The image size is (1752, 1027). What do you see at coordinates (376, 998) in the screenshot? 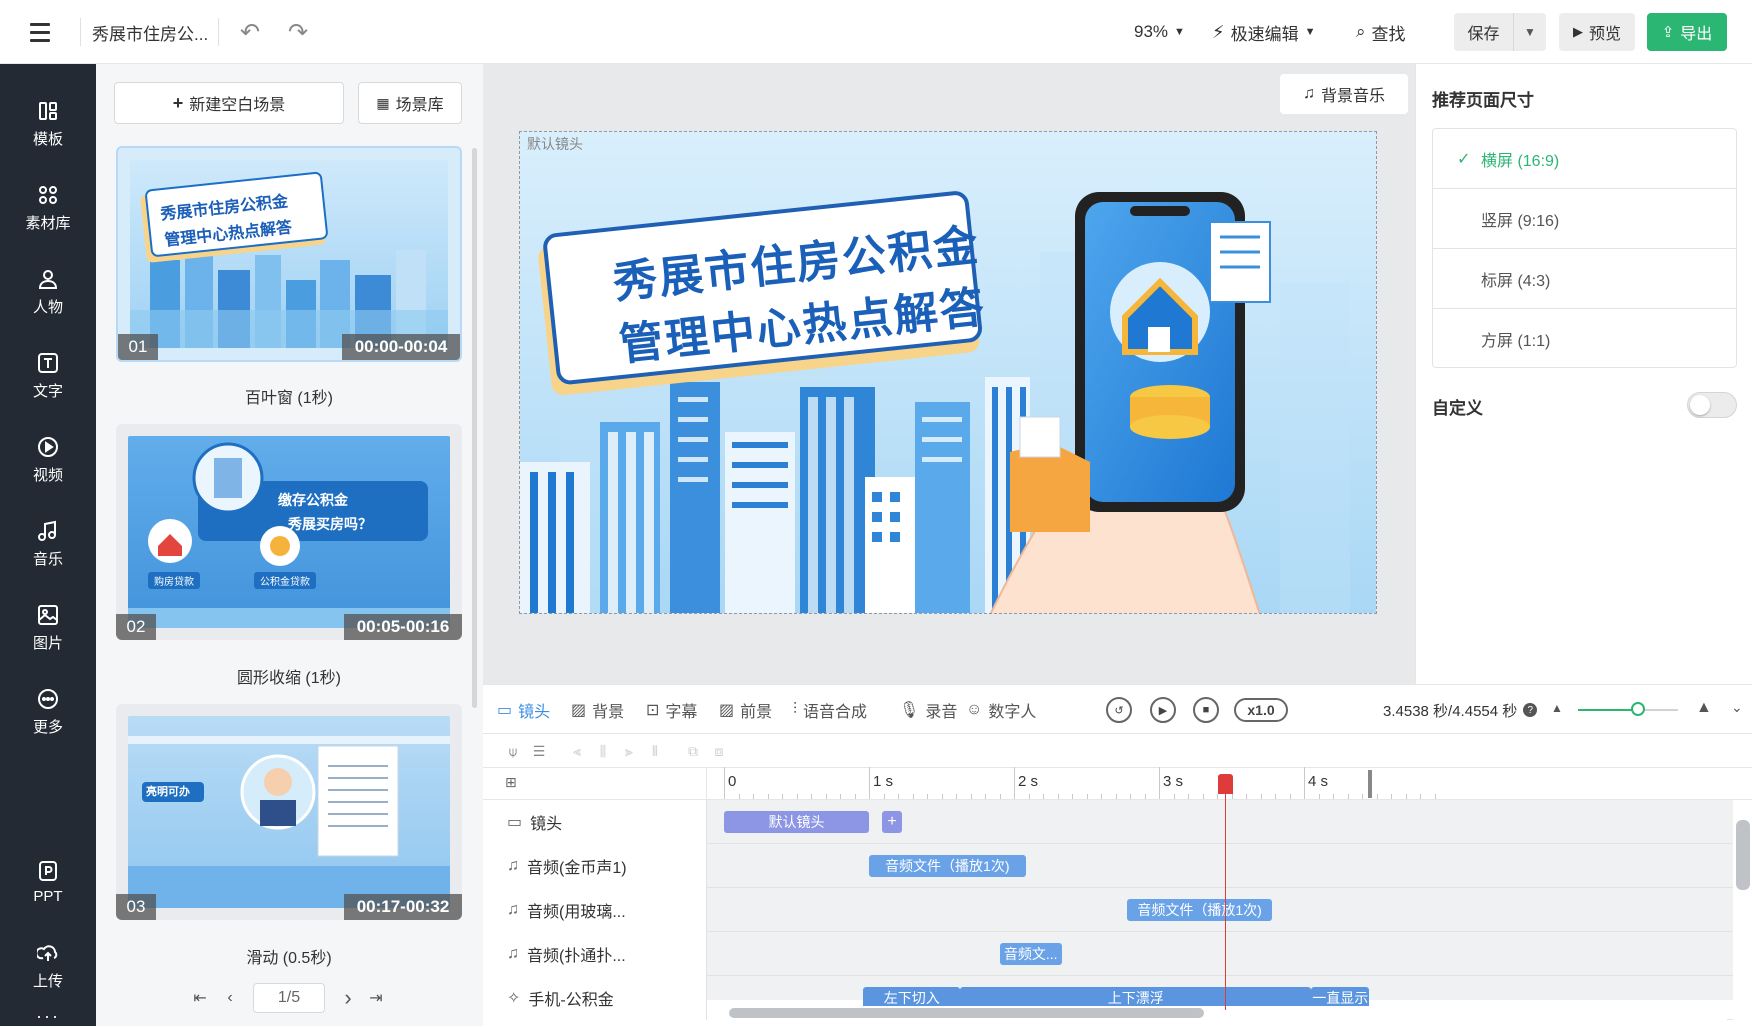
I see `last-page-icon: ⇥` at bounding box center [376, 998].